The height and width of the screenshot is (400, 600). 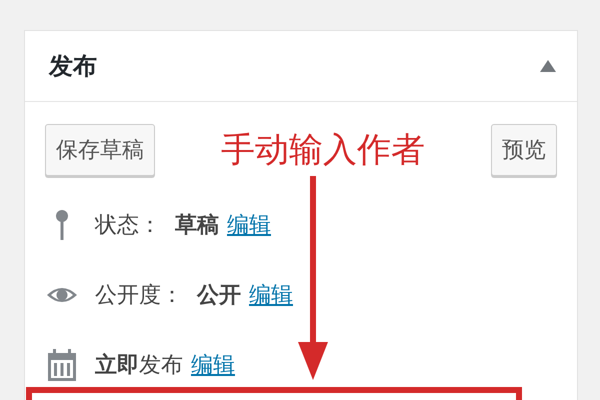 What do you see at coordinates (139, 296) in the screenshot?
I see `row-label: 公开度：` at bounding box center [139, 296].